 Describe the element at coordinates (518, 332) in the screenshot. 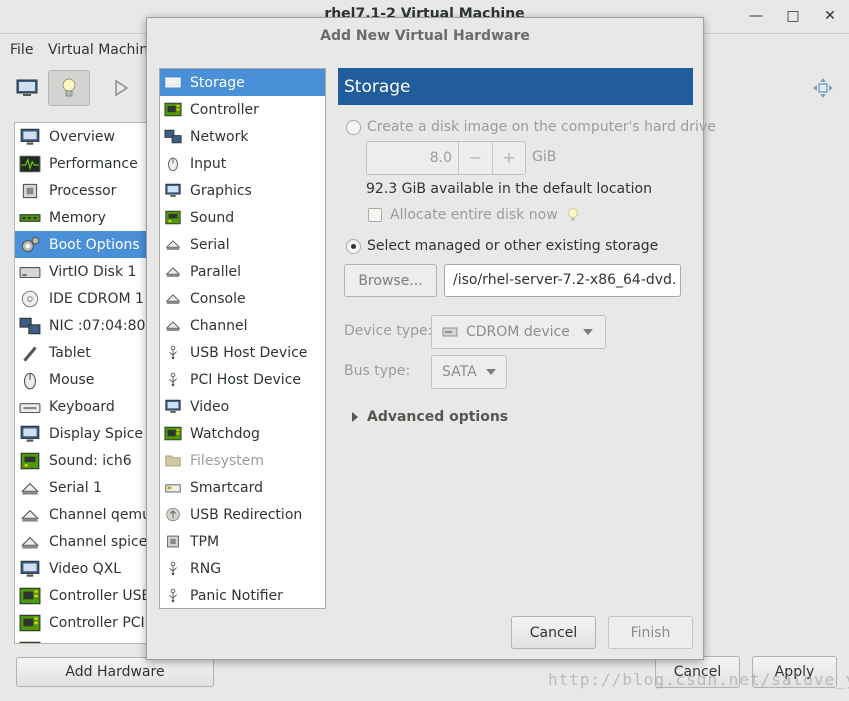

I see `device-type-combo: CDROM device` at that location.